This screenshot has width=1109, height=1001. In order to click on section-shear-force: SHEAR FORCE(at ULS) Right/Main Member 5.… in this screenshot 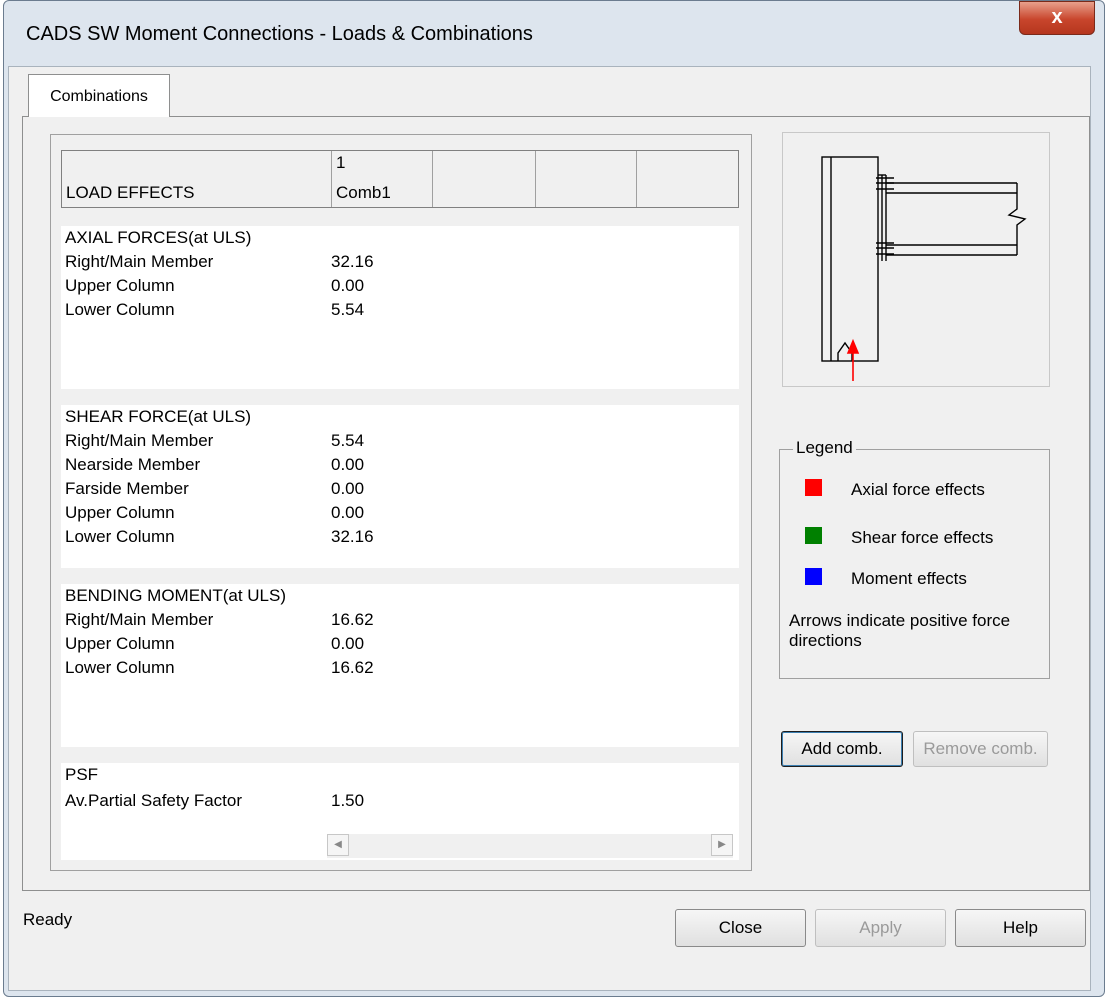, I will do `click(400, 486)`.